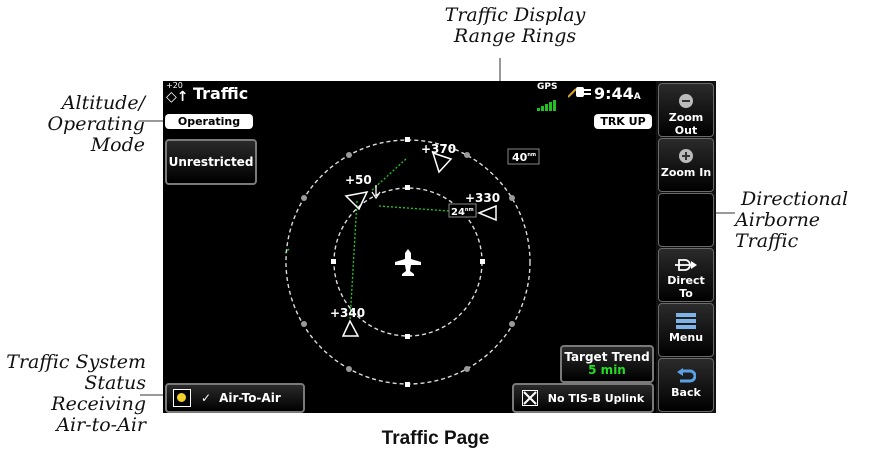  I want to click on zoom-out-label: Zoom Out, so click(686, 124).